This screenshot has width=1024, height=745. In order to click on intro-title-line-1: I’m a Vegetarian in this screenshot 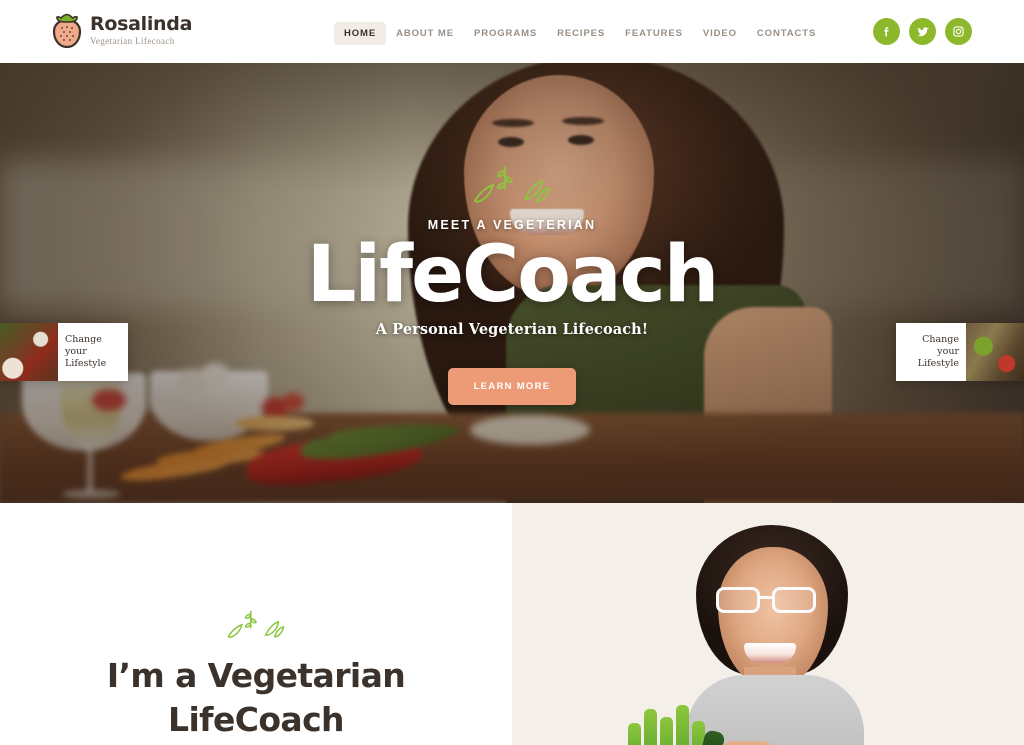, I will do `click(256, 675)`.